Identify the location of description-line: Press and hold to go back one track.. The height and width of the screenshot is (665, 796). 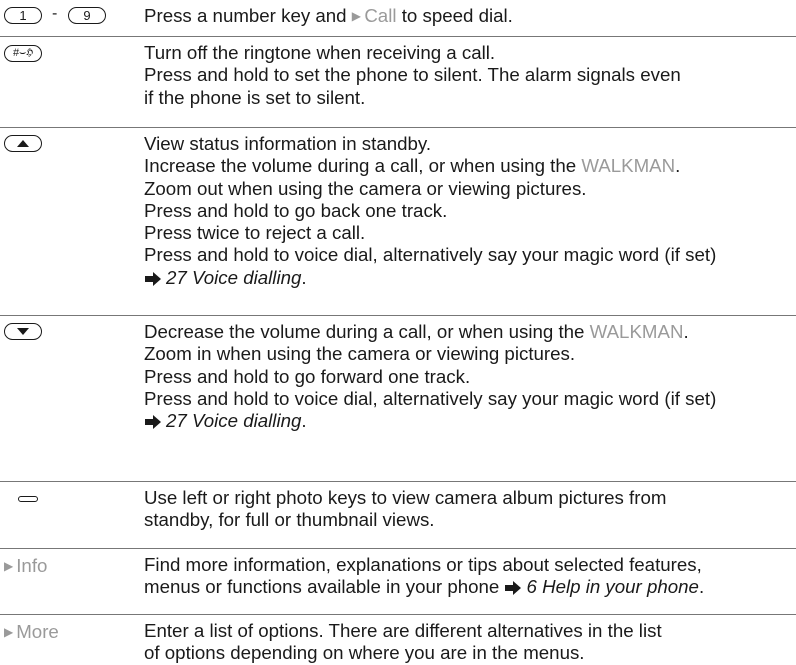
(296, 210).